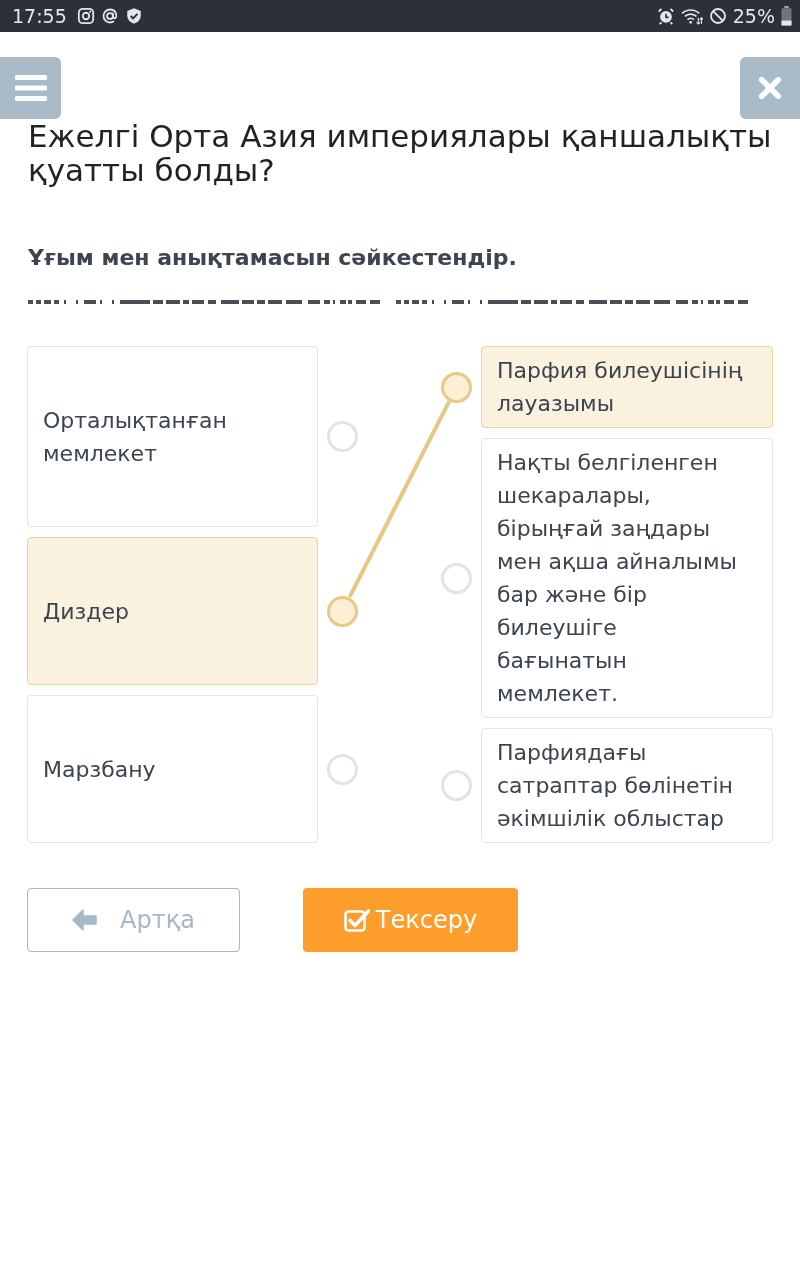 This screenshot has height=1280, width=800. I want to click on arrow-left-icon, so click(85, 920).